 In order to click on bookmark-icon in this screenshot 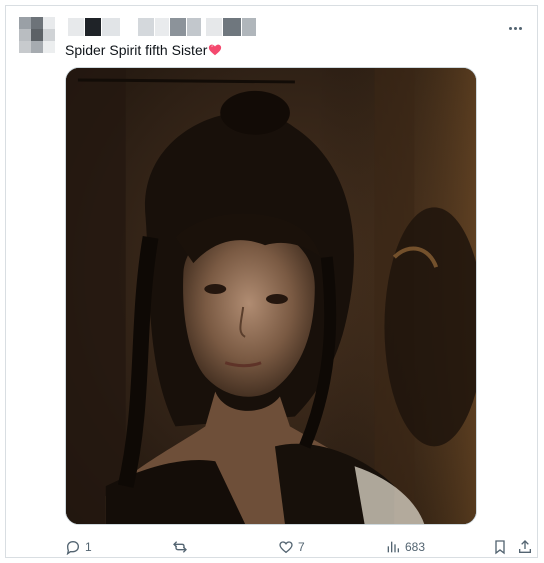, I will do `click(500, 547)`.